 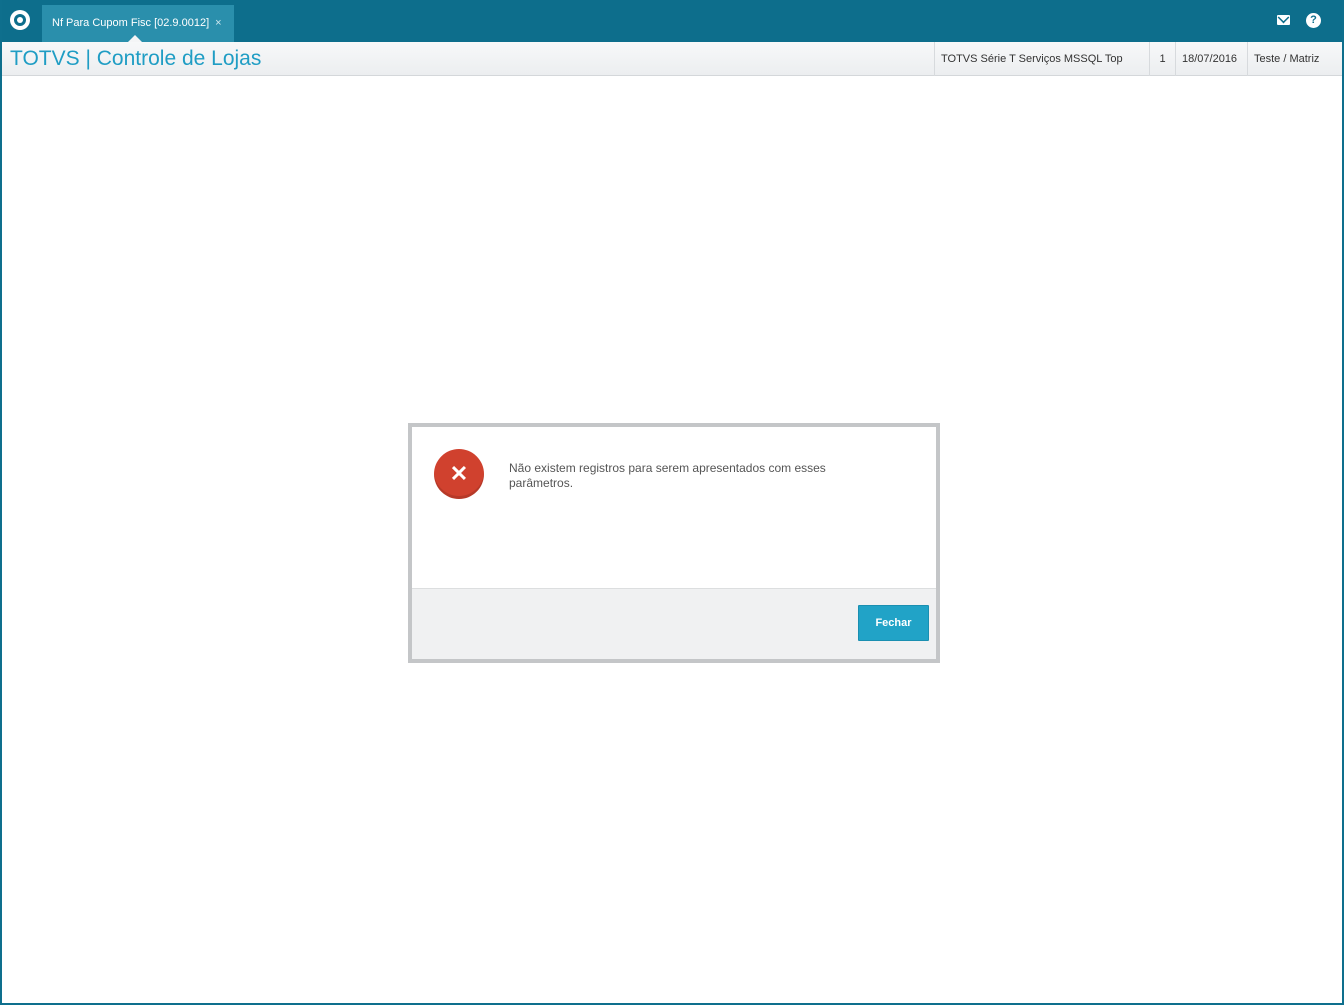 What do you see at coordinates (459, 474) in the screenshot?
I see `error-icon: ✕` at bounding box center [459, 474].